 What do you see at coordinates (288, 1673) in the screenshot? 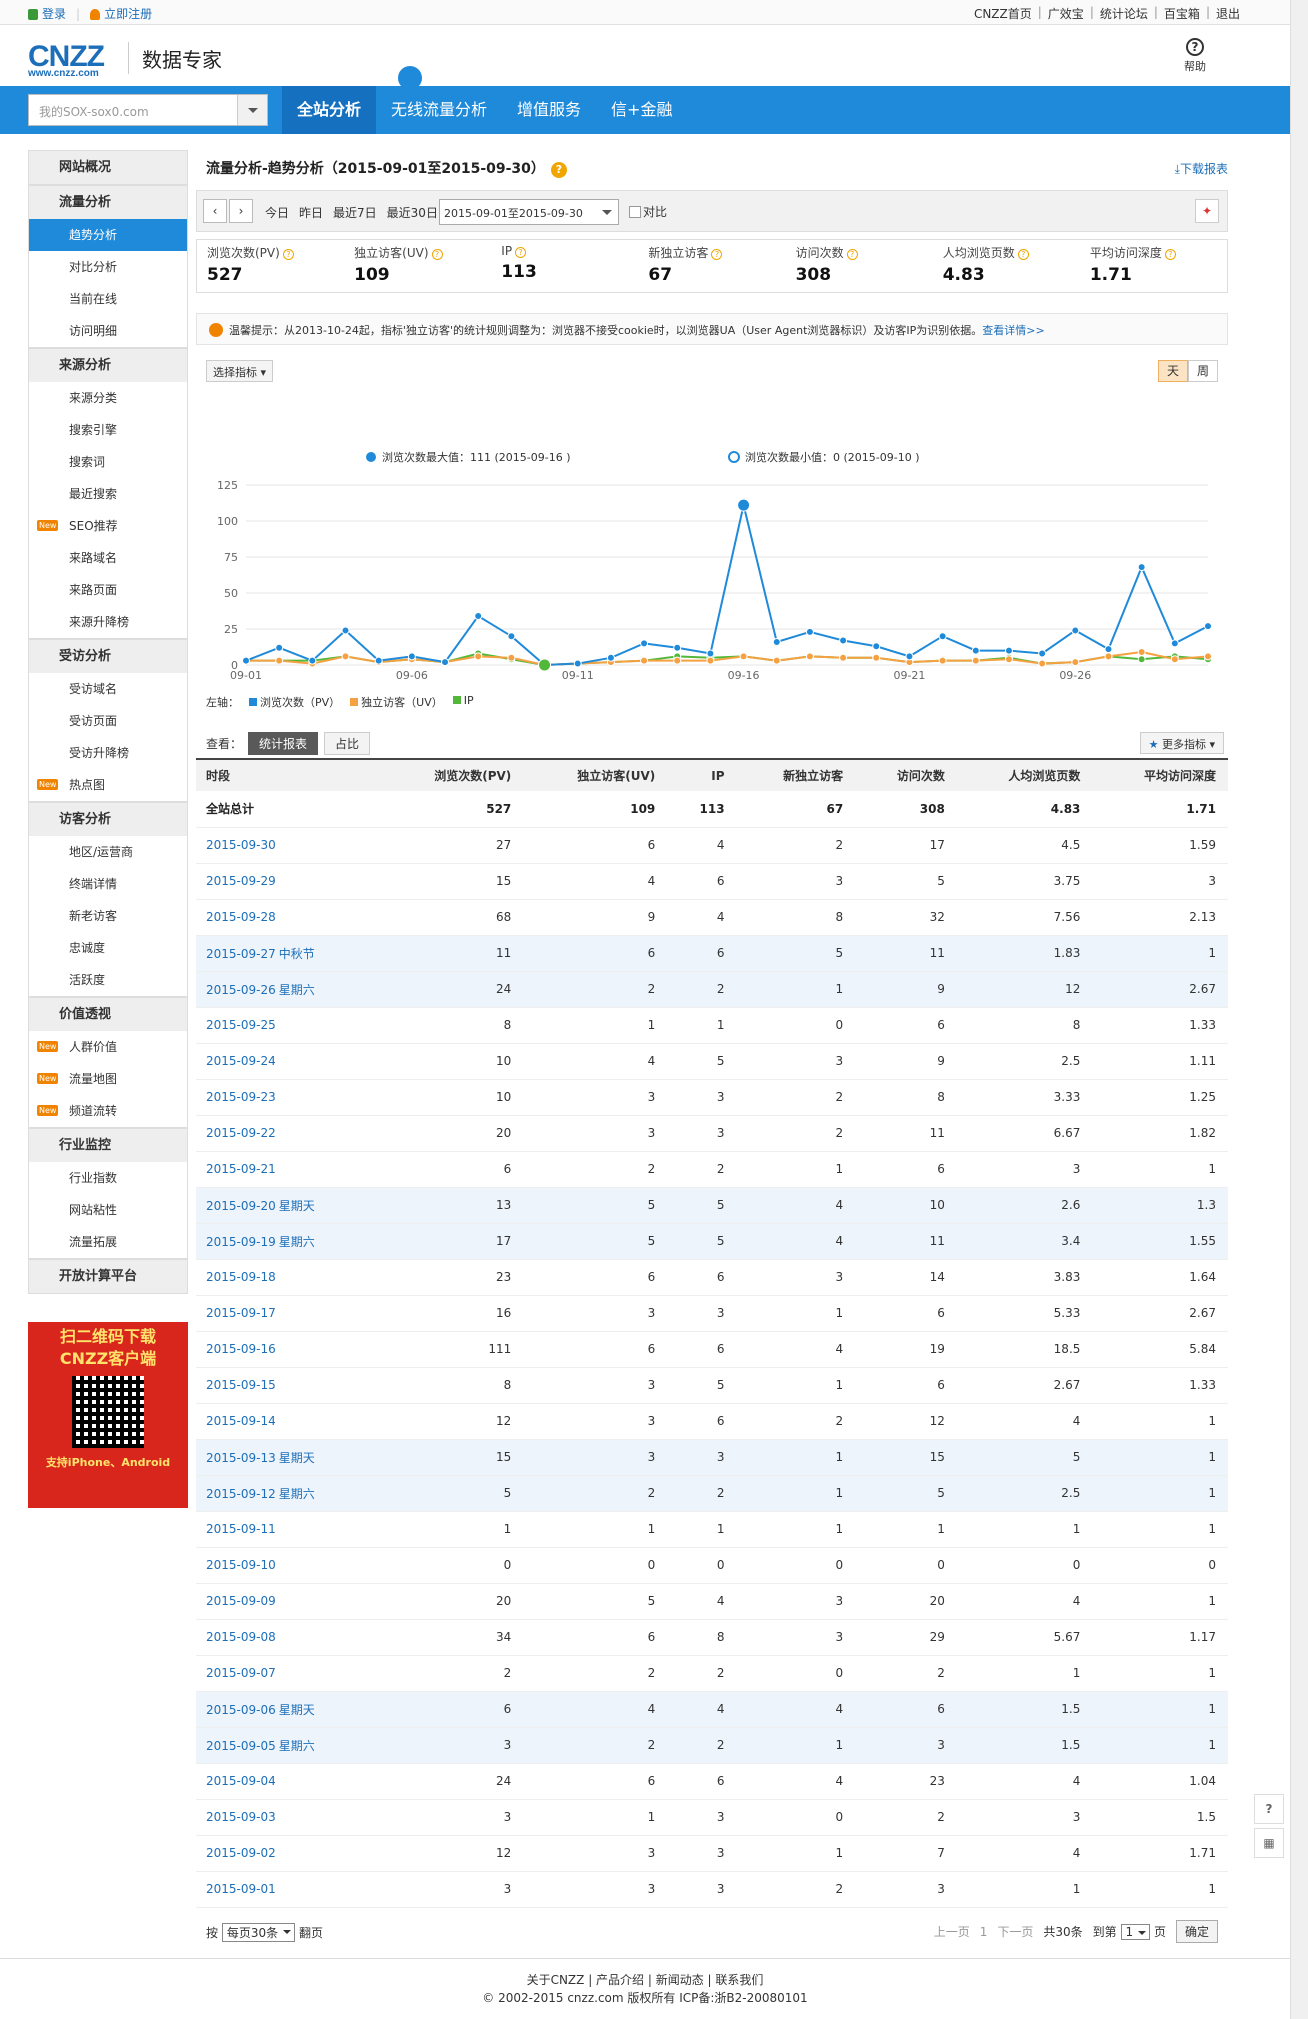
I see `date-cell: 2015-09-07` at bounding box center [288, 1673].